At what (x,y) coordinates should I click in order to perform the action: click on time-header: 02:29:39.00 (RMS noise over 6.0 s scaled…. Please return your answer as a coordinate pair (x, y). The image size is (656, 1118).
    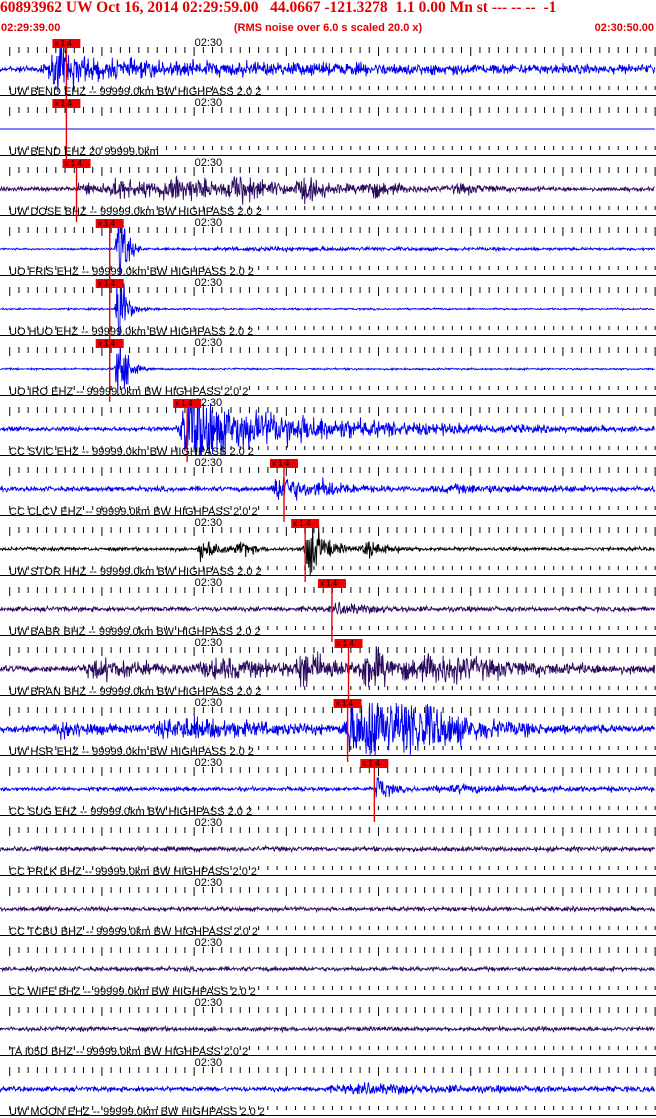
    Looking at the image, I should click on (328, 28).